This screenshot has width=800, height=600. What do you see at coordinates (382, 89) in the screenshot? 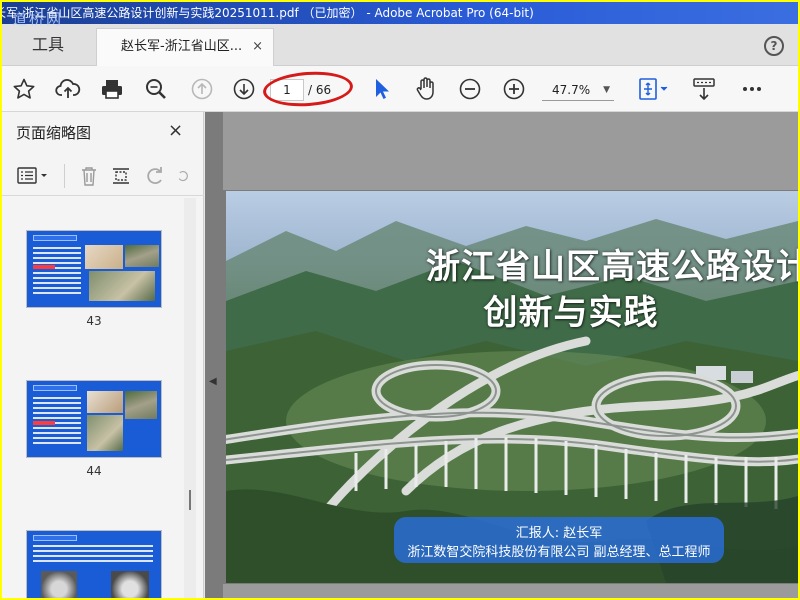
I see `select-cursor-icon` at bounding box center [382, 89].